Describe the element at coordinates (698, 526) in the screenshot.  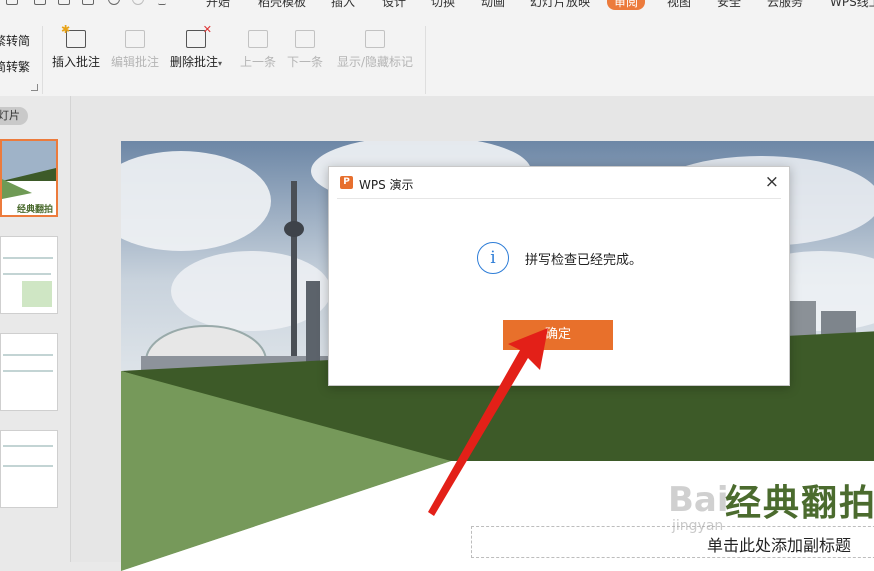
I see `watermark-sub: jingyan` at that location.